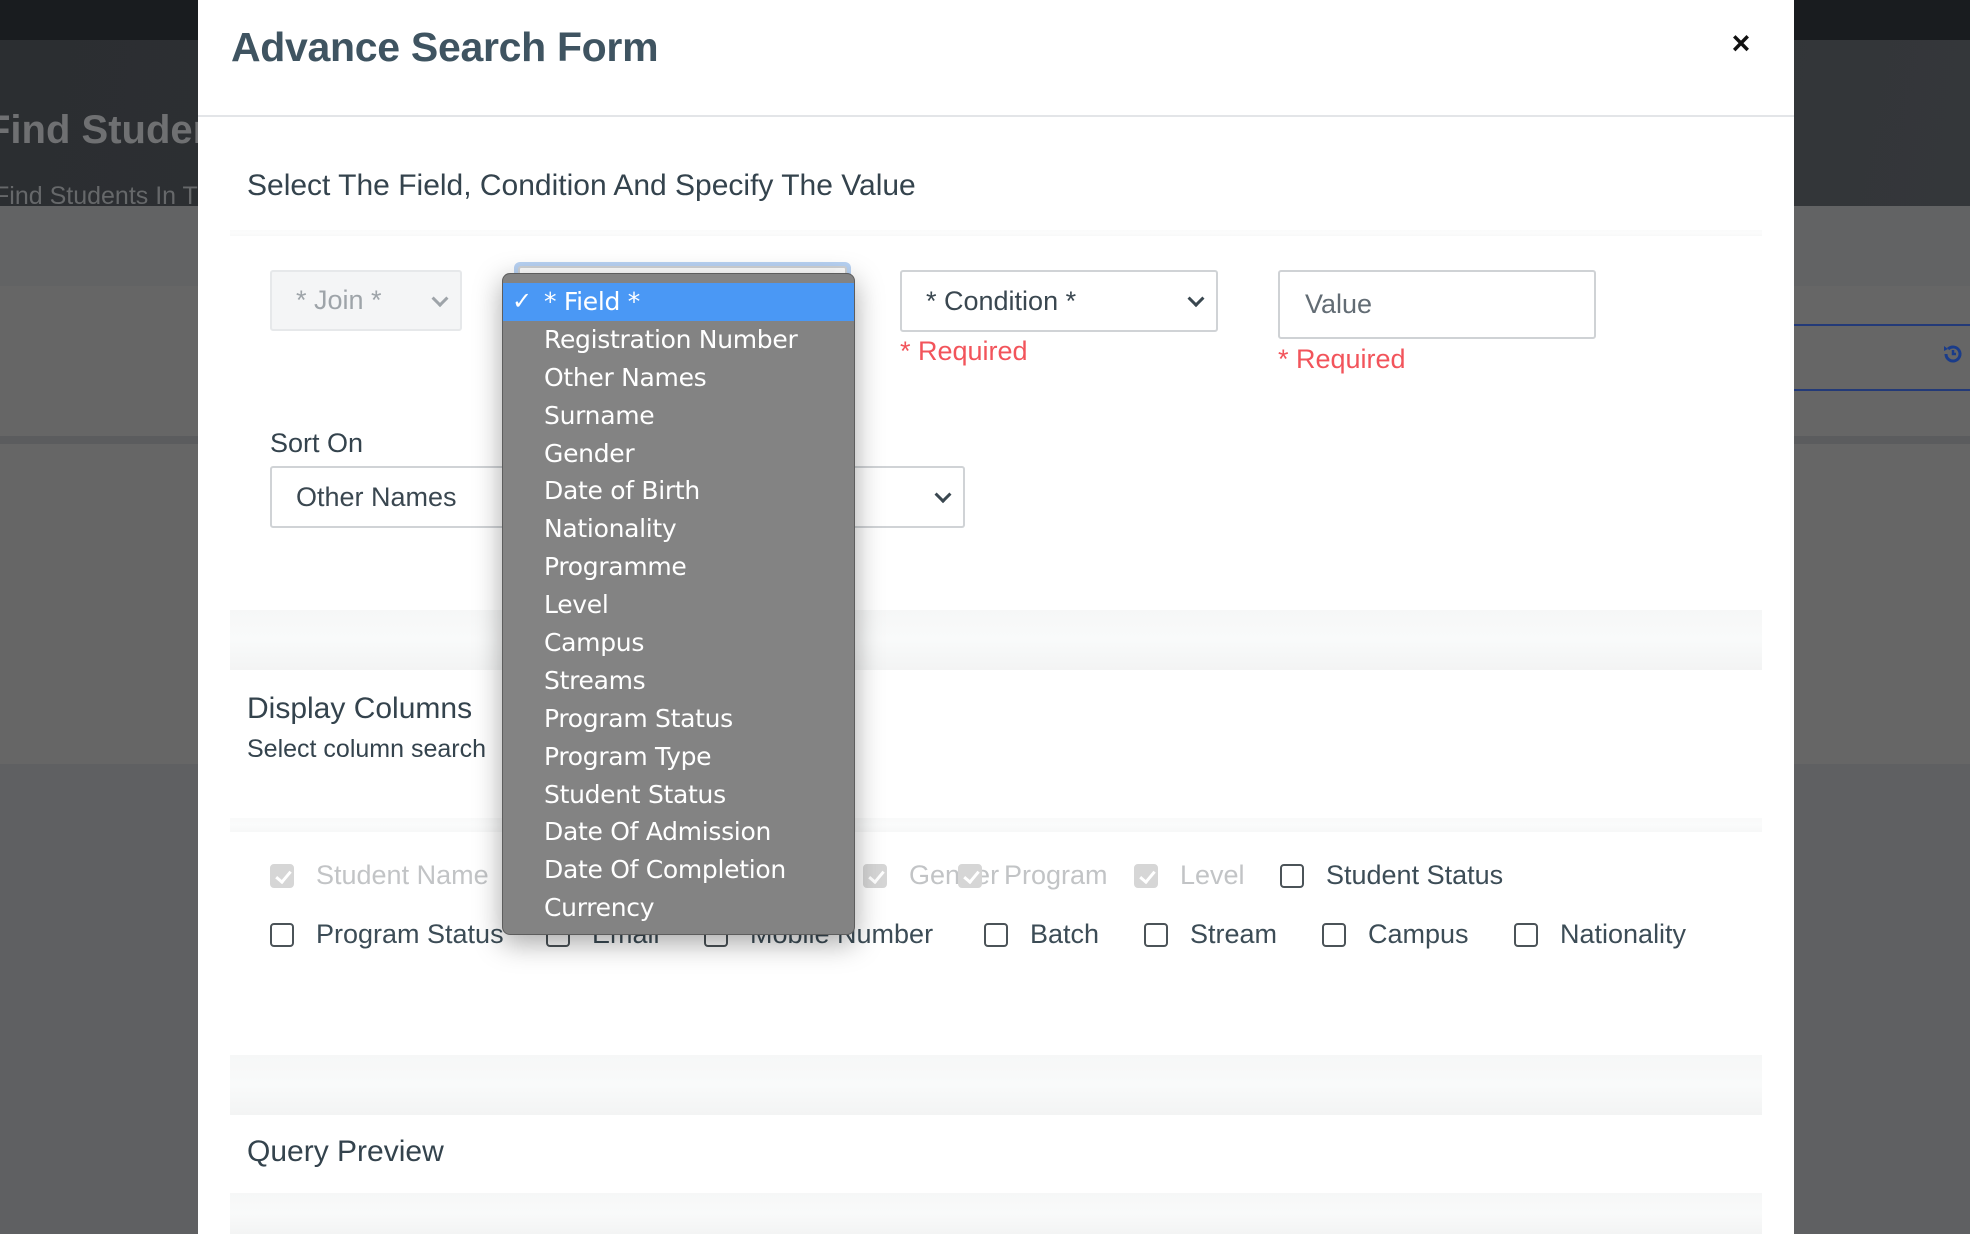 This screenshot has width=1970, height=1234. I want to click on display-columns-title: Display Columns, so click(360, 708).